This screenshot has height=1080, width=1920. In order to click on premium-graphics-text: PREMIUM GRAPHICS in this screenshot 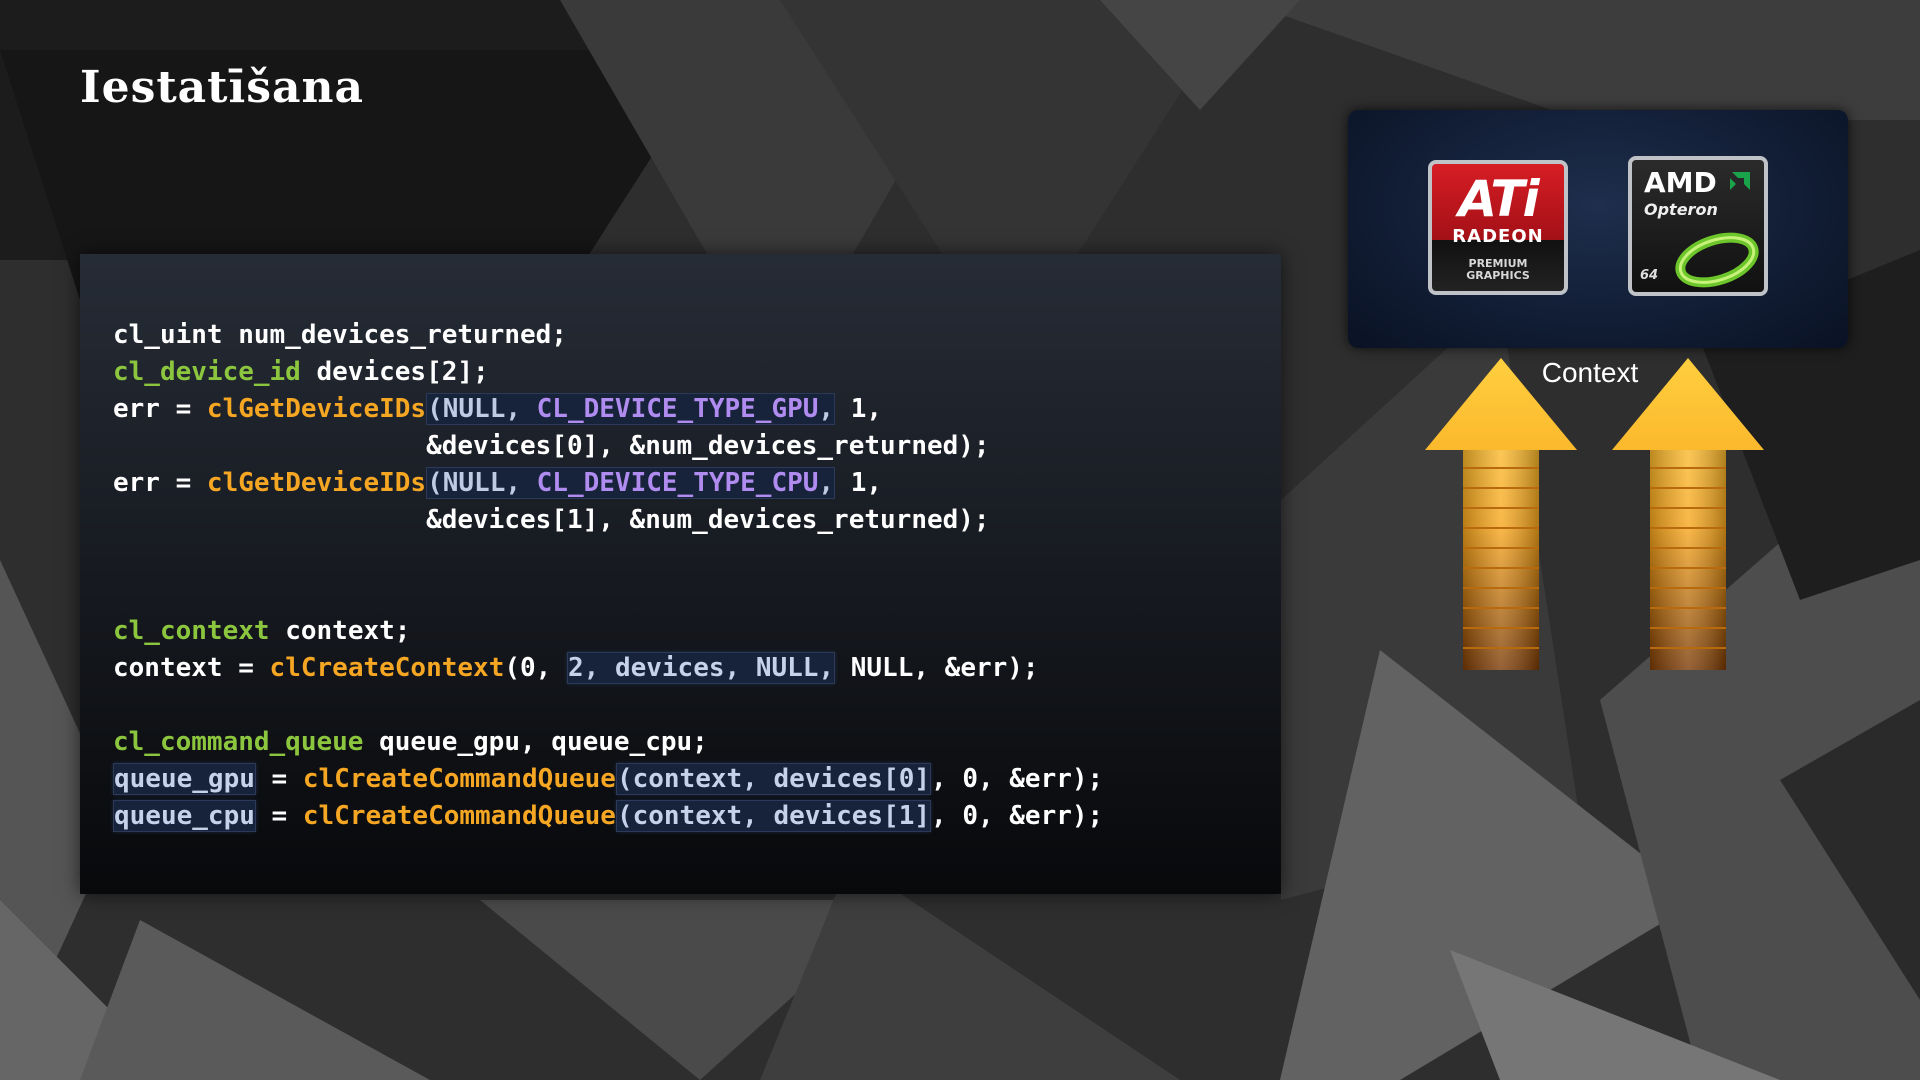, I will do `click(1498, 270)`.